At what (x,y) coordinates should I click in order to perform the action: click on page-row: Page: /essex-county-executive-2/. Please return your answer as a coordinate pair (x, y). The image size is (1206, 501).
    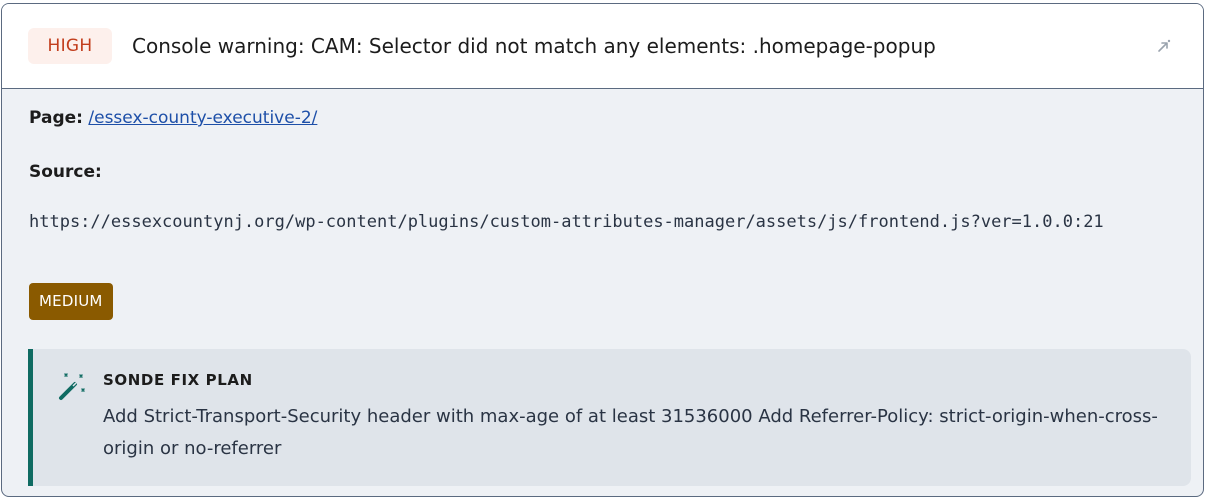
    Looking at the image, I should click on (173, 118).